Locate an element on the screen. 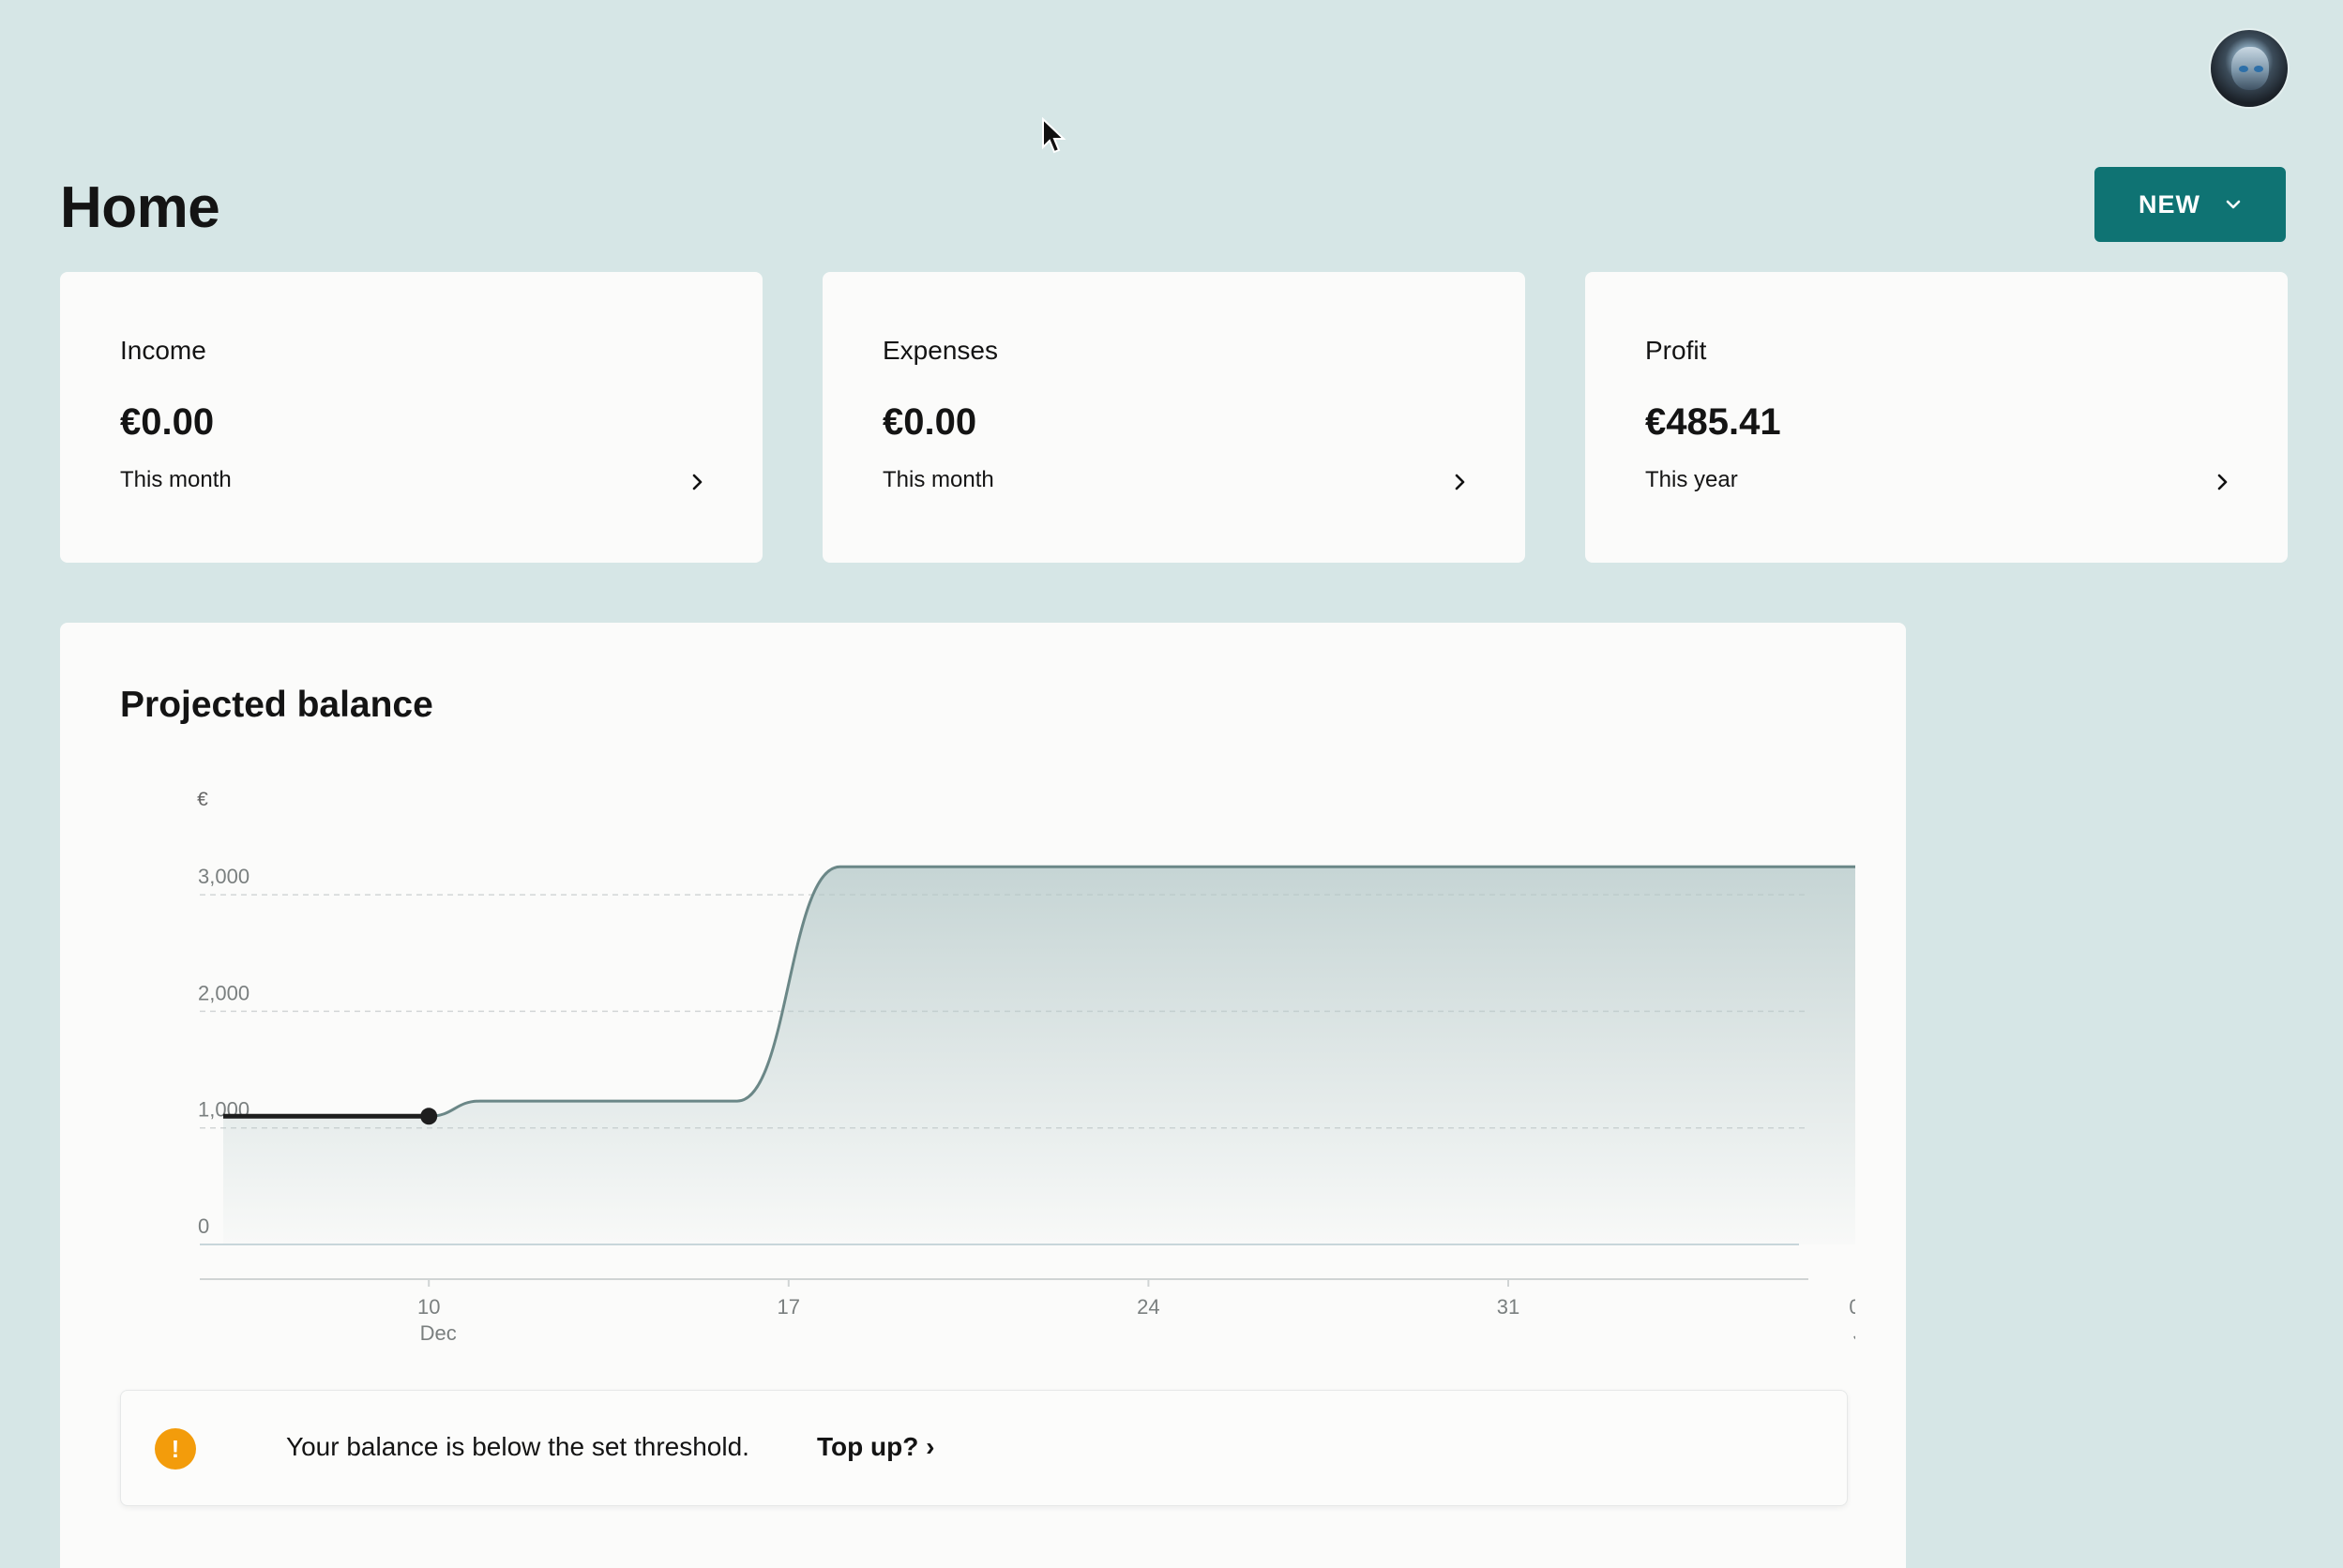 This screenshot has width=2343, height=1568. x-tick-day: 17 is located at coordinates (789, 1307).